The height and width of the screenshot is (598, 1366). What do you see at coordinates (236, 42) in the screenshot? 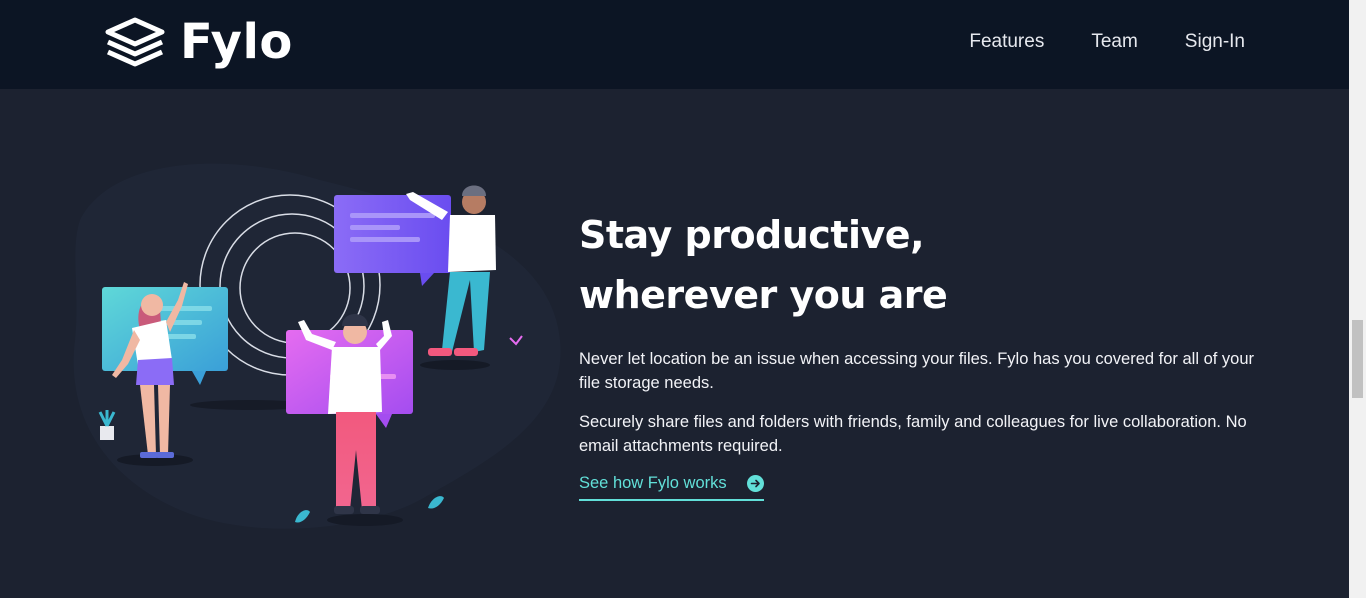
I see `brand-name: Fylo` at bounding box center [236, 42].